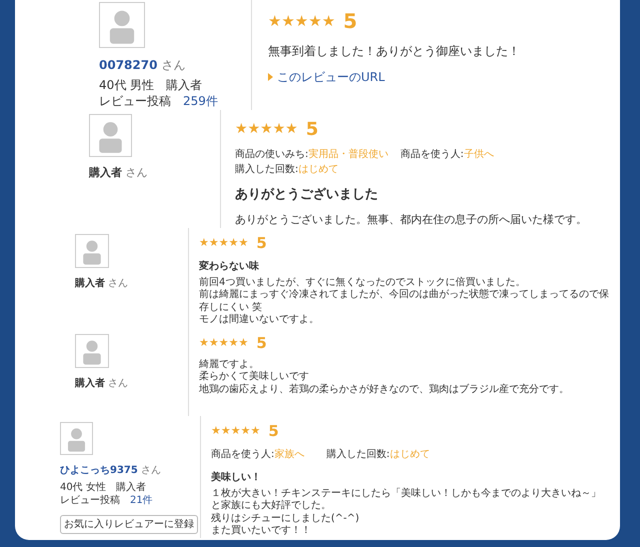  Describe the element at coordinates (129, 524) in the screenshot. I see `favorite-reviewer-button: お気に入りレビュアーに登録` at that location.